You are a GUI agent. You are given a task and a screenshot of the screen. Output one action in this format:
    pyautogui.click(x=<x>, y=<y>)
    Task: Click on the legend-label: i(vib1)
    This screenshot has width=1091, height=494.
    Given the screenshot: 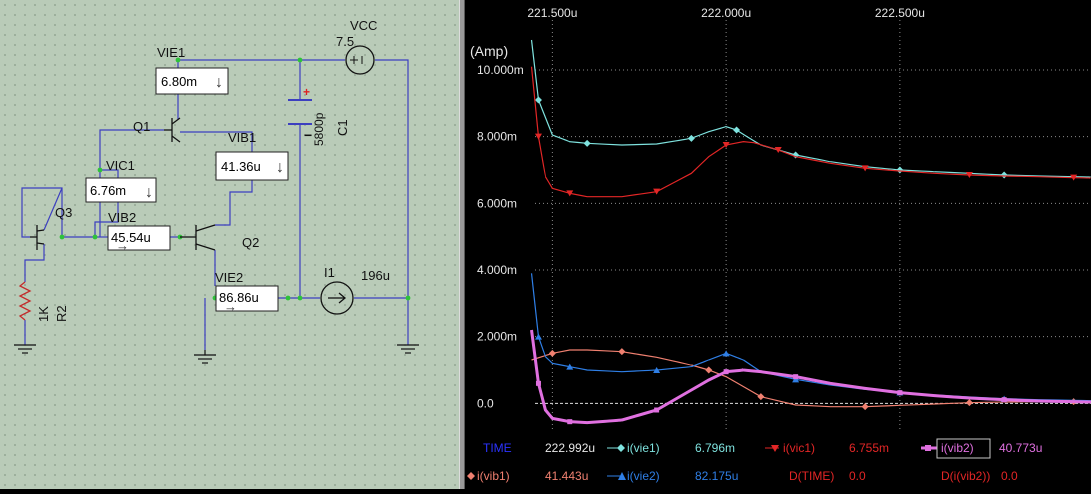 What is the action you would take?
    pyautogui.click(x=493, y=476)
    